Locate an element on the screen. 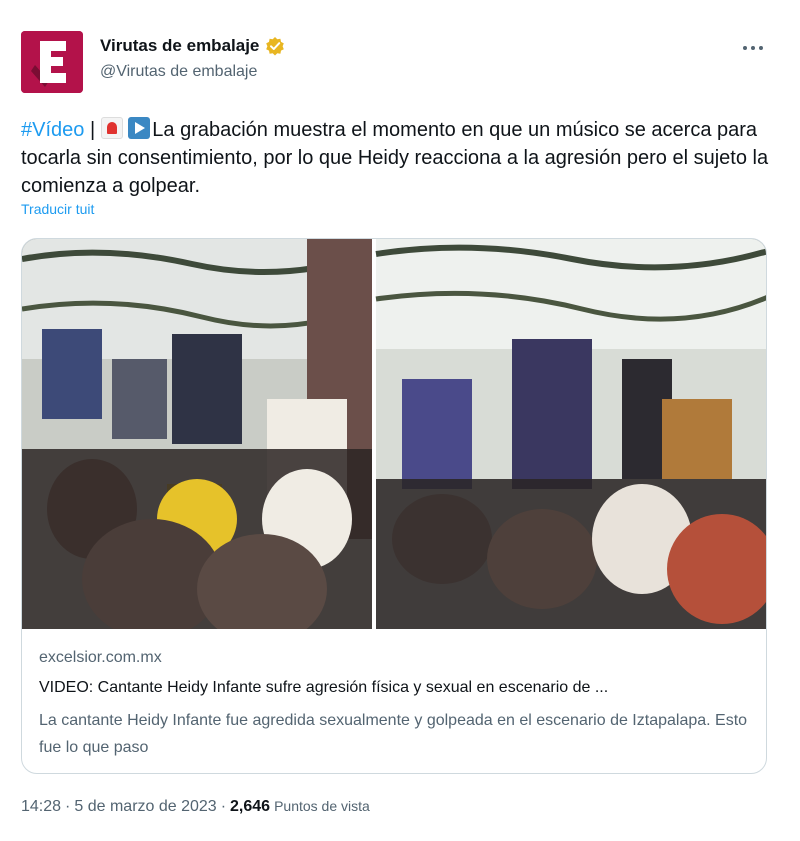 This screenshot has width=800, height=841. tweet-time: 14:28 is located at coordinates (41, 807).